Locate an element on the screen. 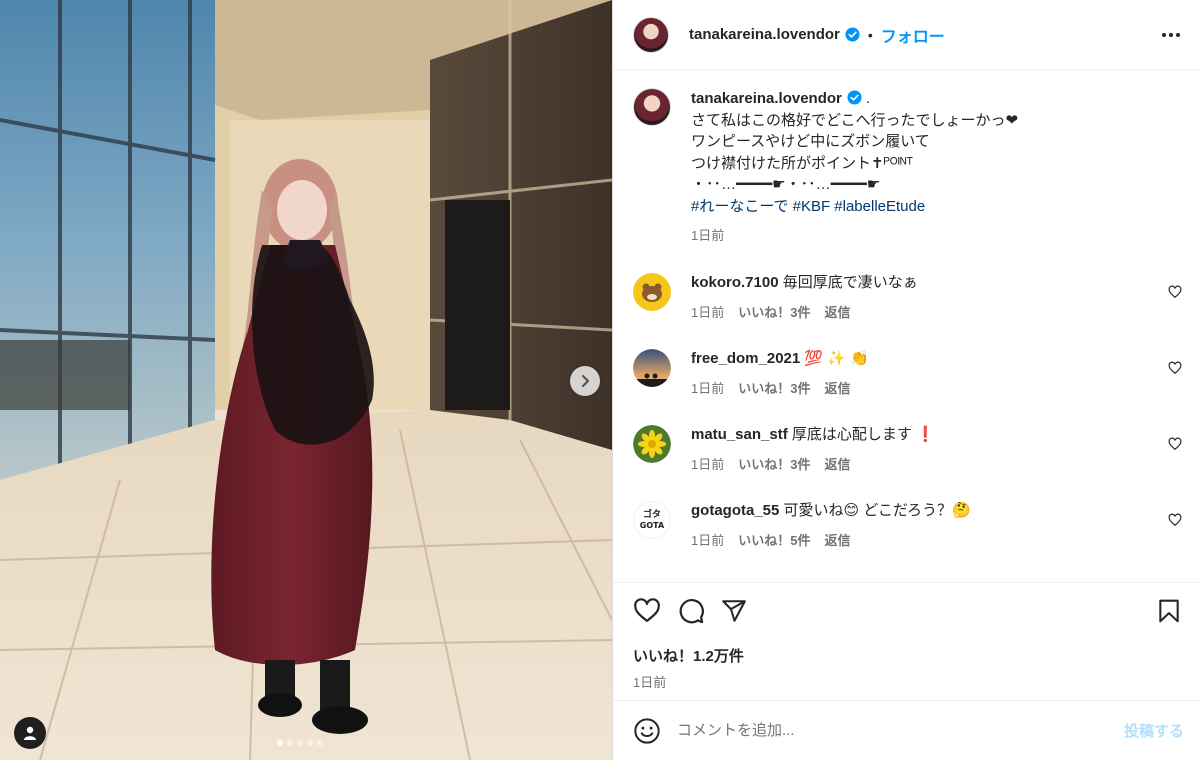 This screenshot has height=760, width=1200. carousel-indicator is located at coordinates (300, 743).